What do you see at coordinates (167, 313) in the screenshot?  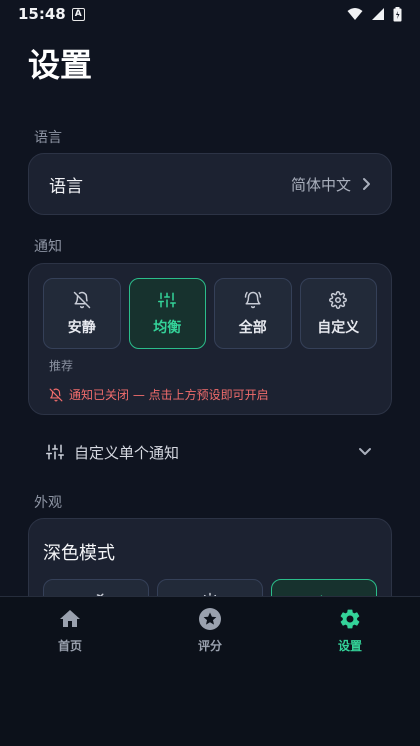 I see `preset-balanced-button: 均衡` at bounding box center [167, 313].